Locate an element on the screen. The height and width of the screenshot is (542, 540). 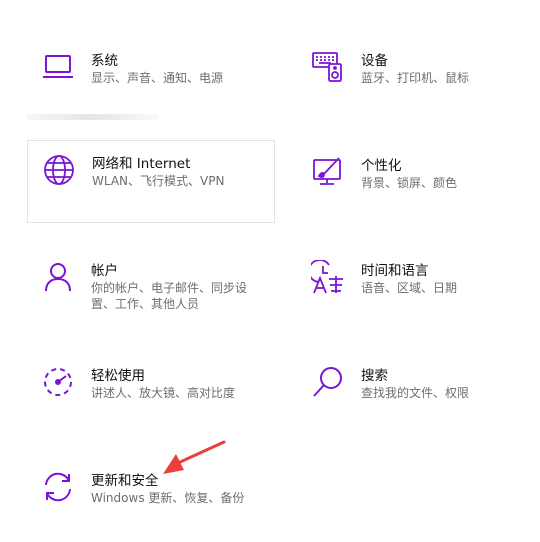
tile-description: 查找我的文件、权限 is located at coordinates (415, 393).